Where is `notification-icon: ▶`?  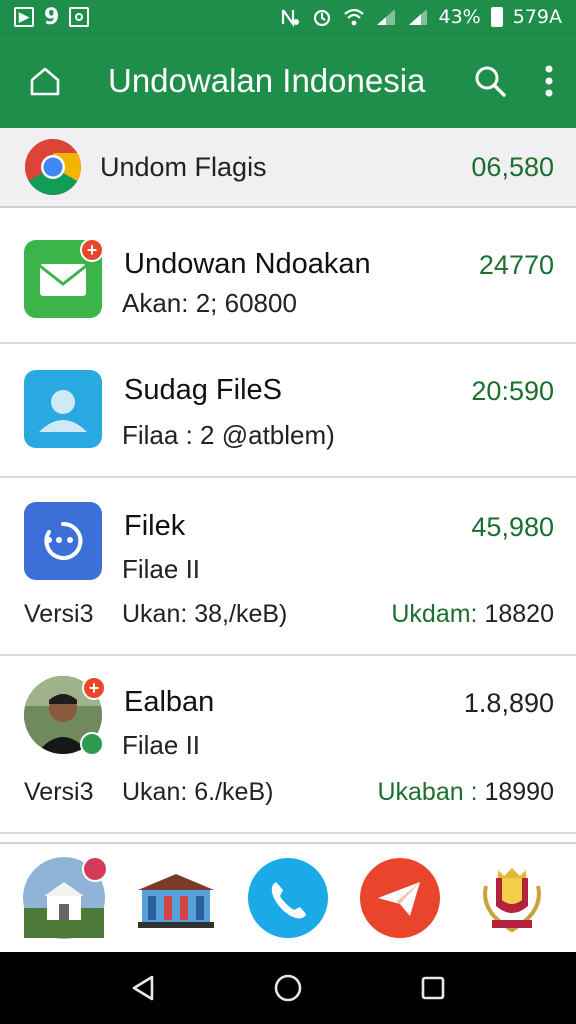 notification-icon: ▶ is located at coordinates (24, 17).